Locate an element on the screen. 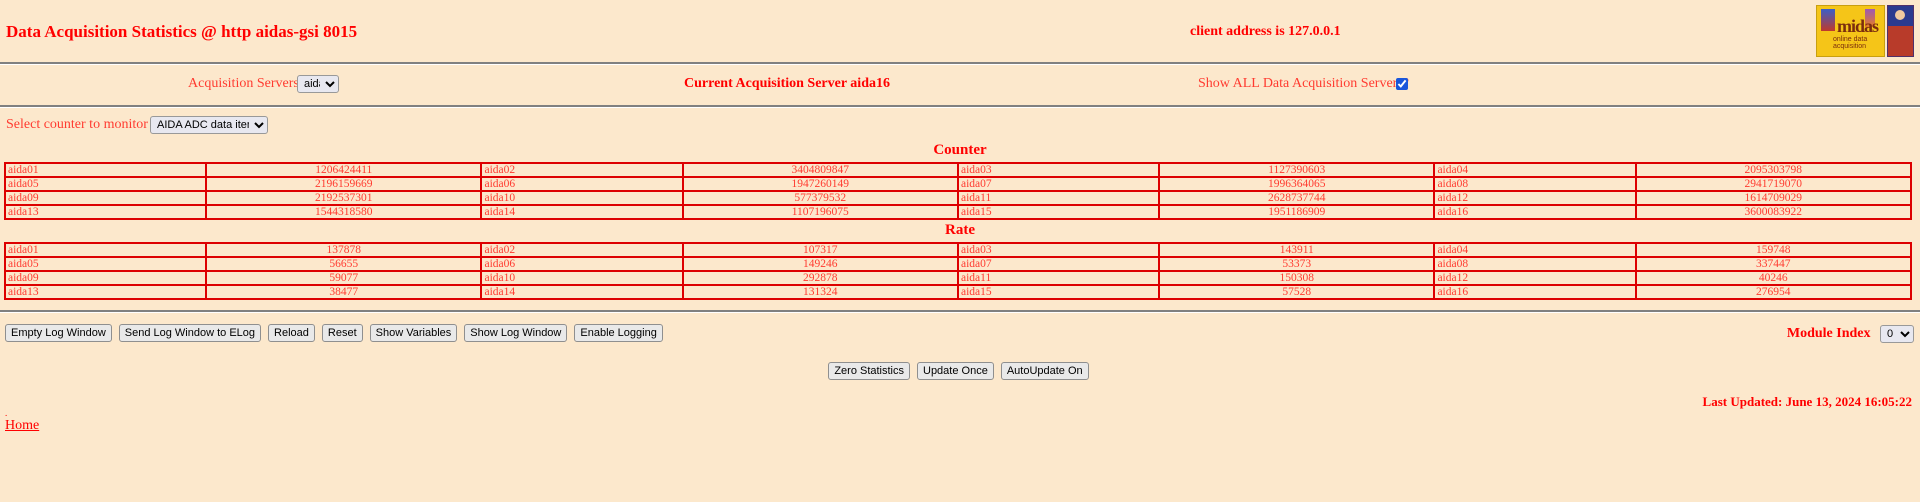 This screenshot has width=1920, height=502. rate-cell-name: aida10 is located at coordinates (582, 278).